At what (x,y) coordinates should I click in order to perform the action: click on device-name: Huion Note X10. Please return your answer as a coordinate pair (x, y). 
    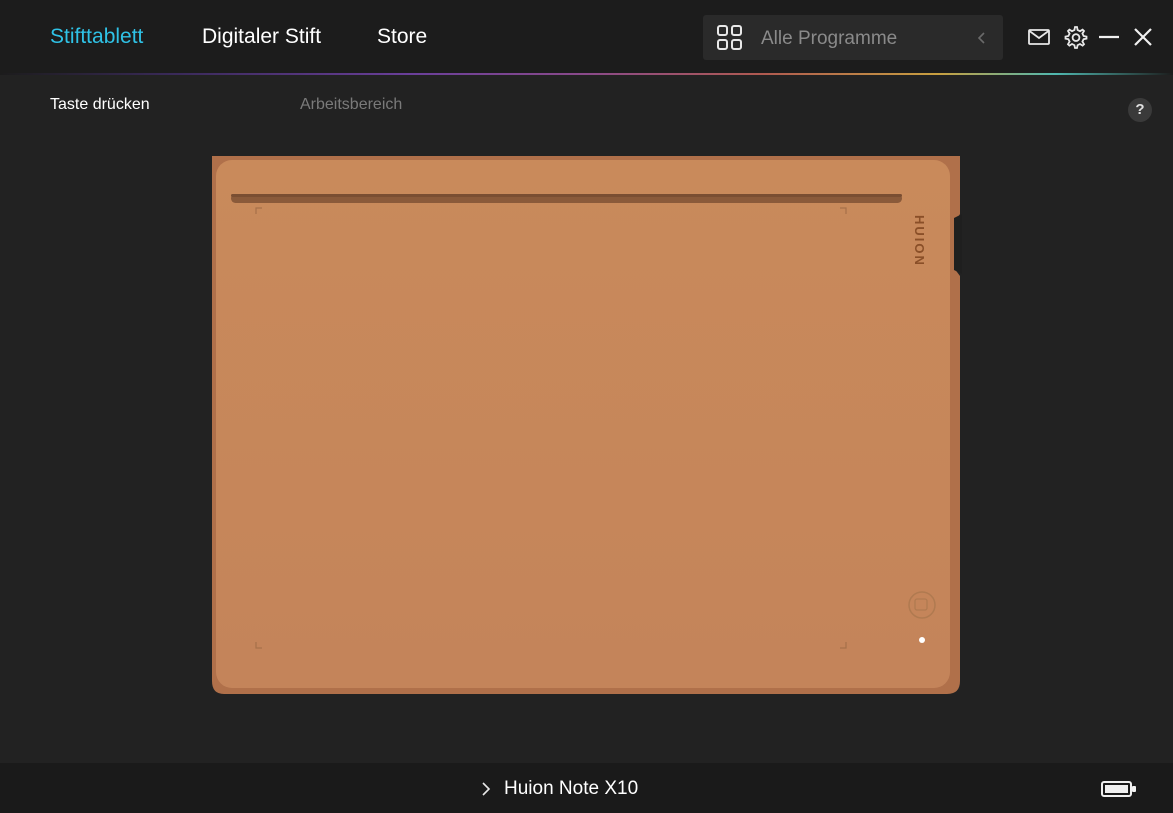
    Looking at the image, I should click on (571, 788).